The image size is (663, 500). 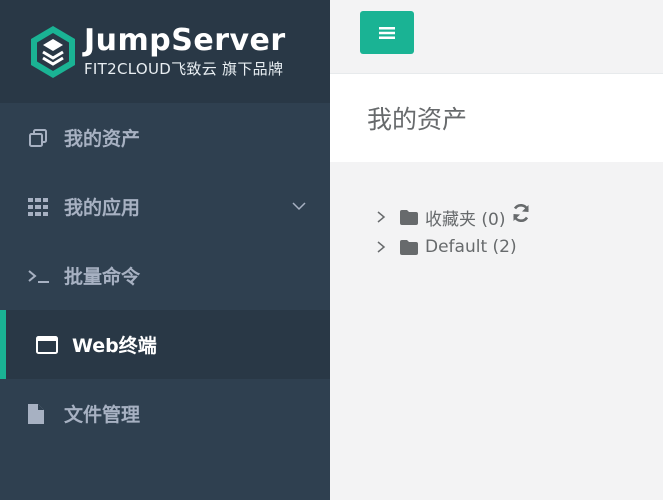 What do you see at coordinates (465, 217) in the screenshot?
I see `tree-node-label: 收藏夹 (0)` at bounding box center [465, 217].